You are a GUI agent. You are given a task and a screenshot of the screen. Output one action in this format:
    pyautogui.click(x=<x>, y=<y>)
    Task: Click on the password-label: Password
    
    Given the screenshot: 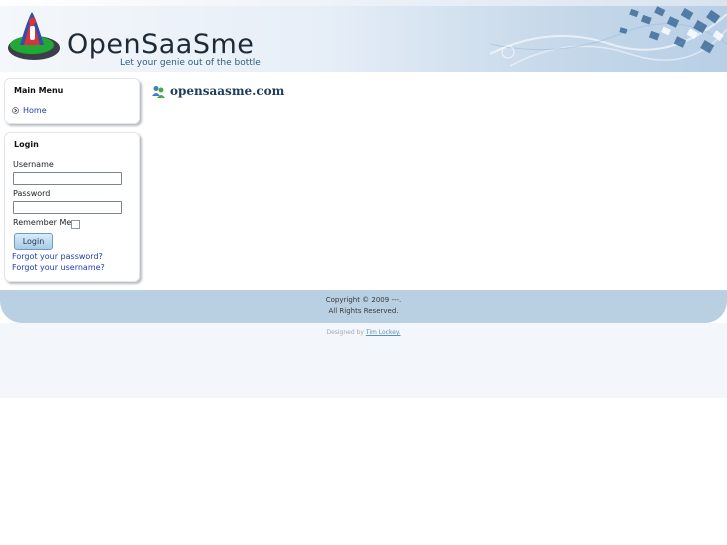 What is the action you would take?
    pyautogui.click(x=32, y=193)
    